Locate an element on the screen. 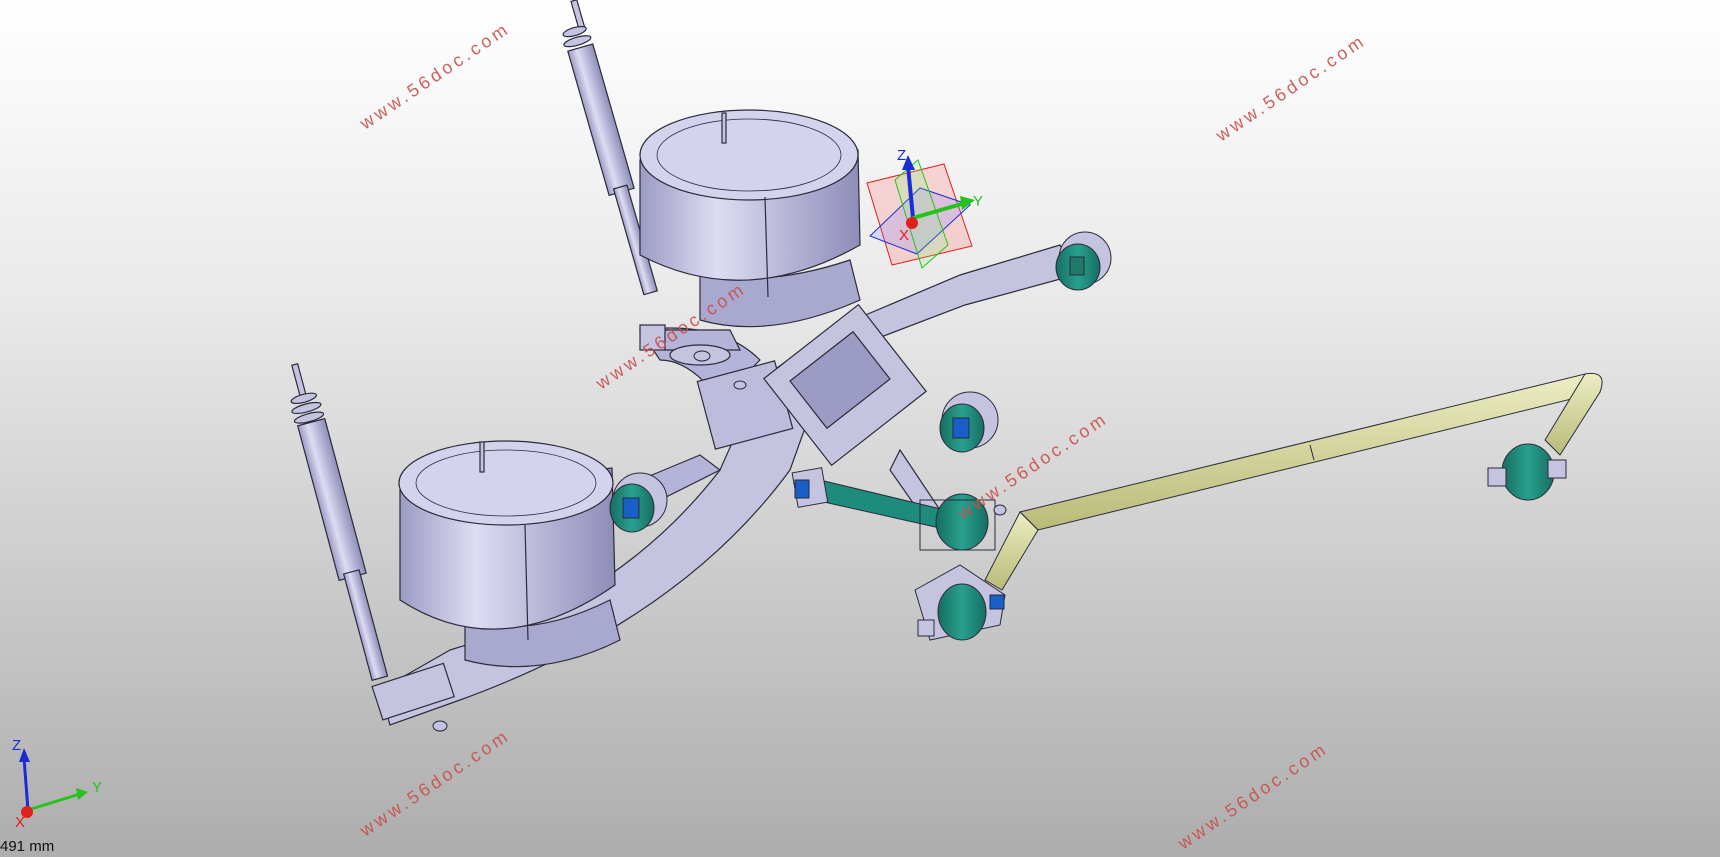 The height and width of the screenshot is (857, 1720). manipulator-x-label: X is located at coordinates (904, 235).